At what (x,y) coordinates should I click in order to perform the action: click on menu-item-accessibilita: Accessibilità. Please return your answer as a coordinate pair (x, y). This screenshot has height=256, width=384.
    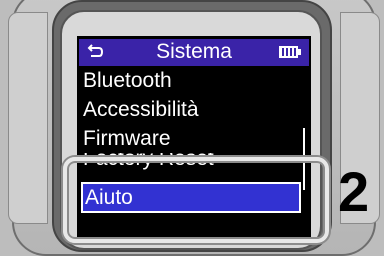
    Looking at the image, I should click on (192, 109).